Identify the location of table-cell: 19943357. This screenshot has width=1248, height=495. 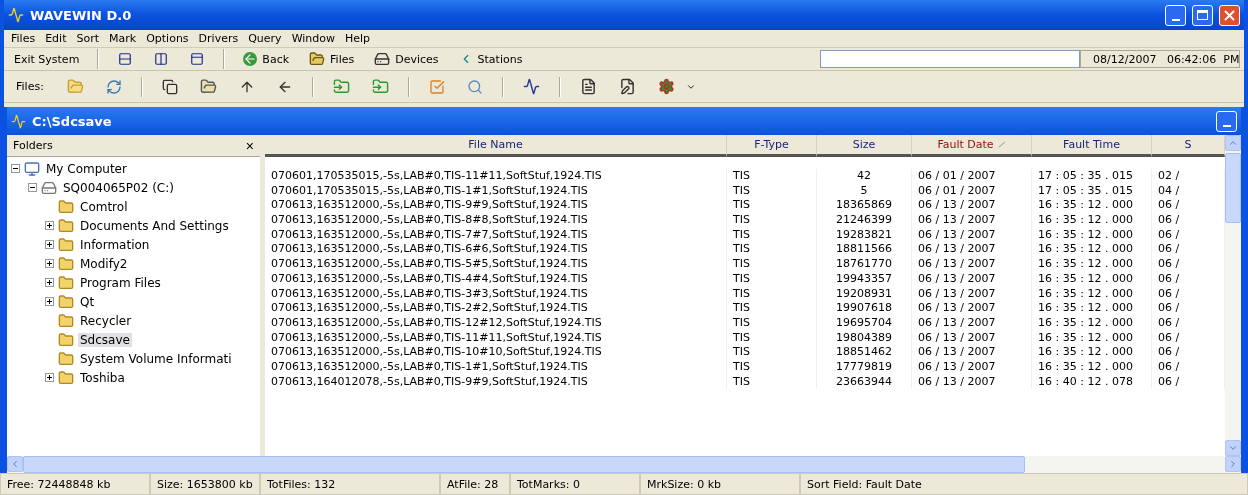
(864, 279).